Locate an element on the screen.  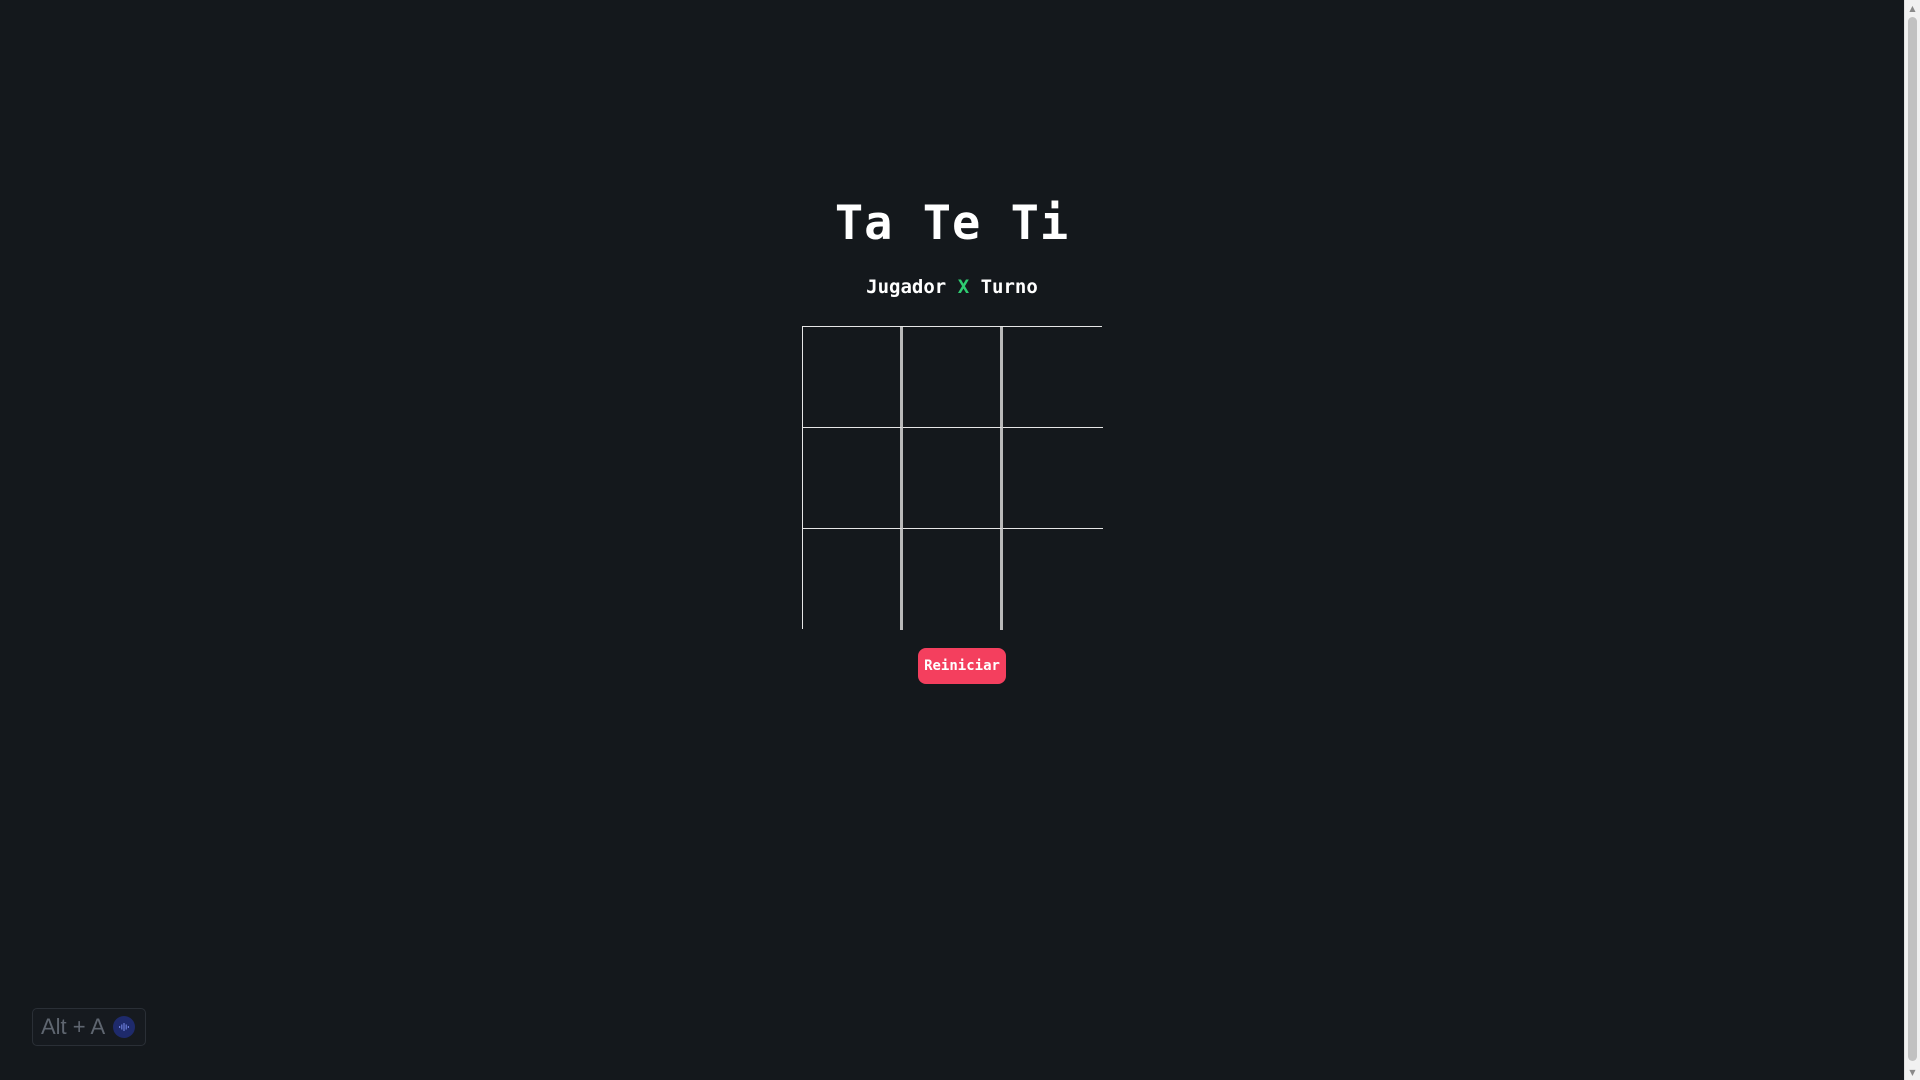
shortcut-widget: Alt + A is located at coordinates (89, 1027).